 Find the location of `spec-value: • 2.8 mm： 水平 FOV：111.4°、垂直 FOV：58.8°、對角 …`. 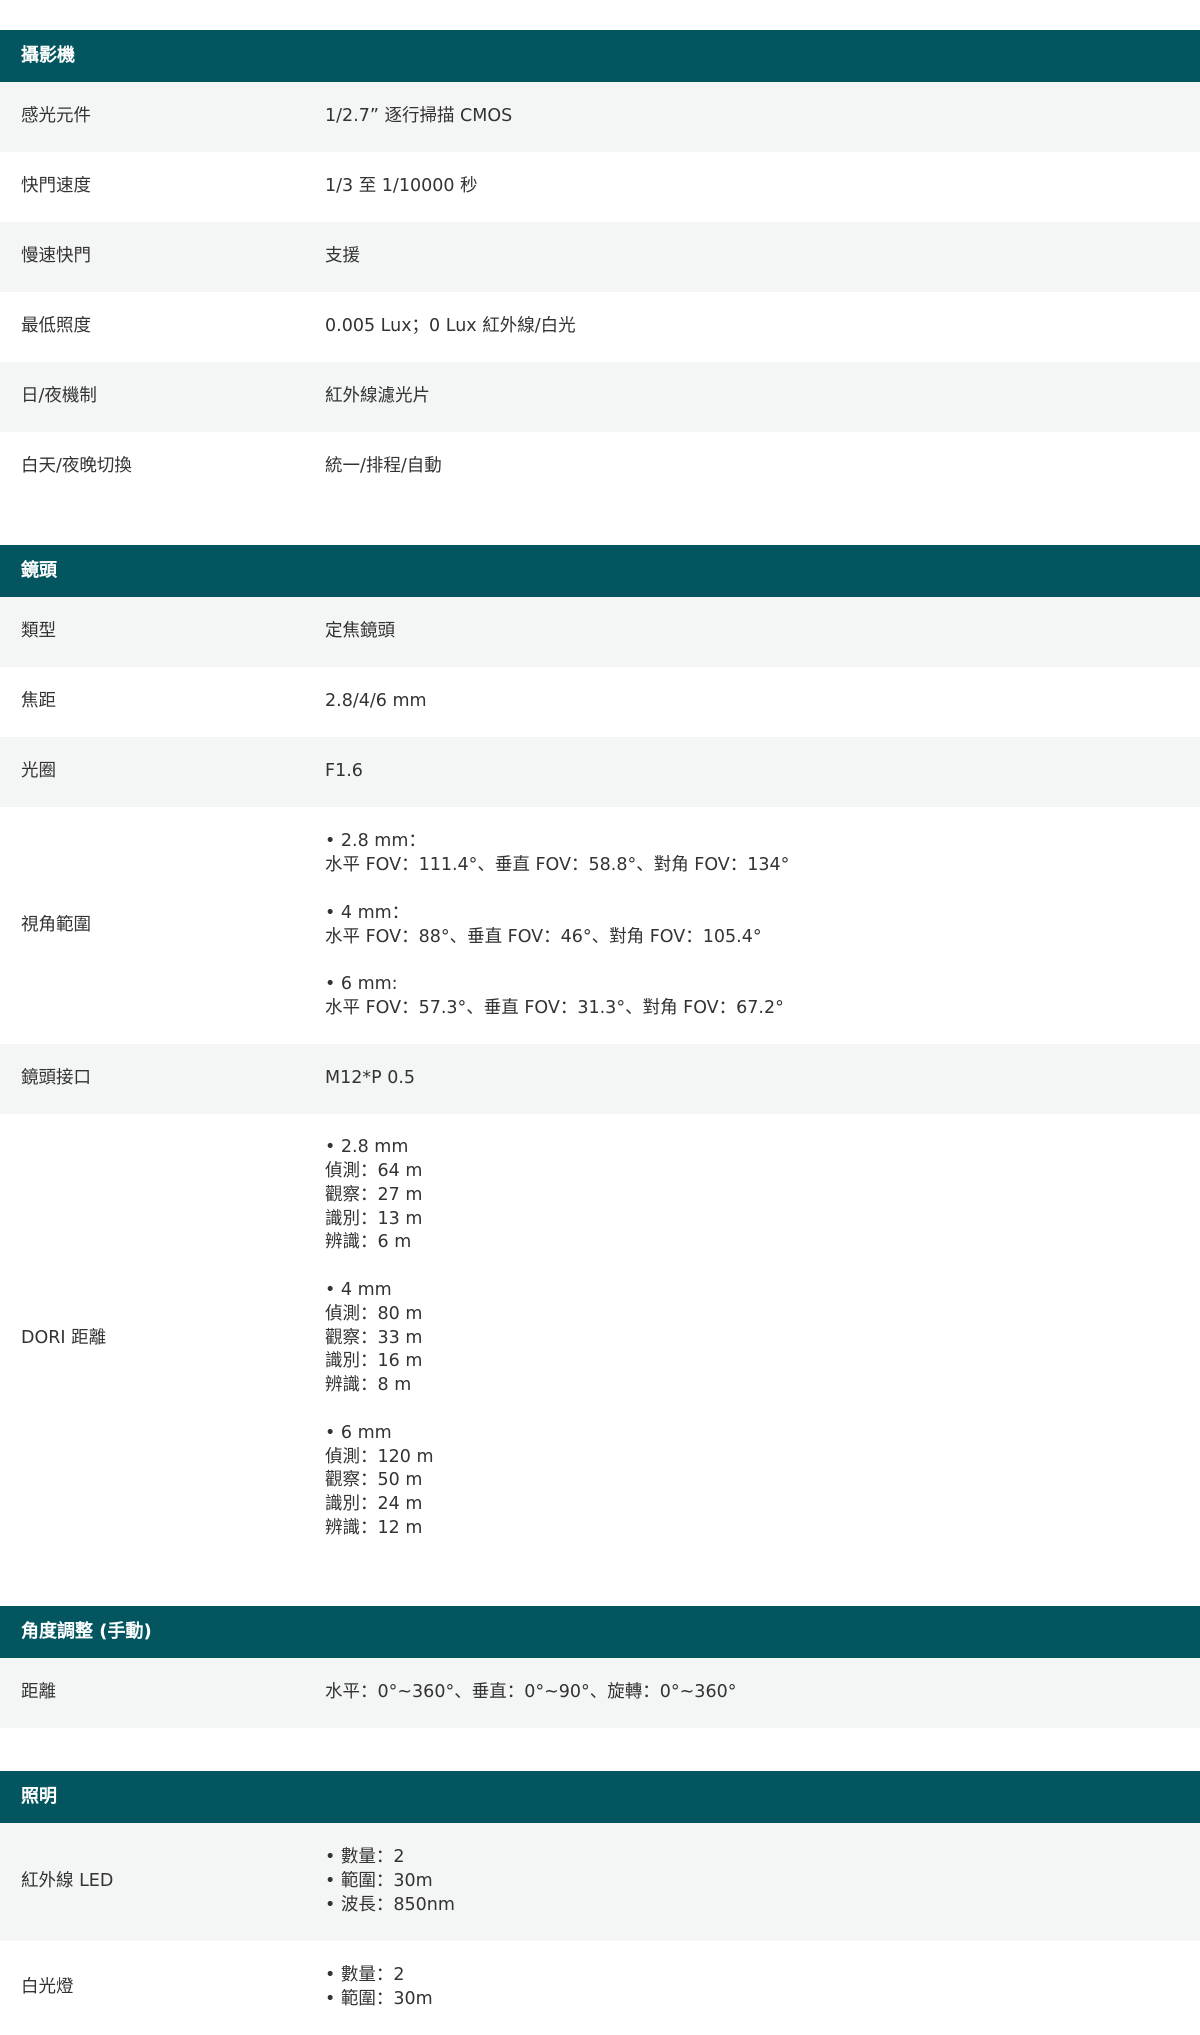

spec-value: • 2.8 mm： 水平 FOV：111.4°、垂直 FOV：58.8°、對角 … is located at coordinates (557, 924).